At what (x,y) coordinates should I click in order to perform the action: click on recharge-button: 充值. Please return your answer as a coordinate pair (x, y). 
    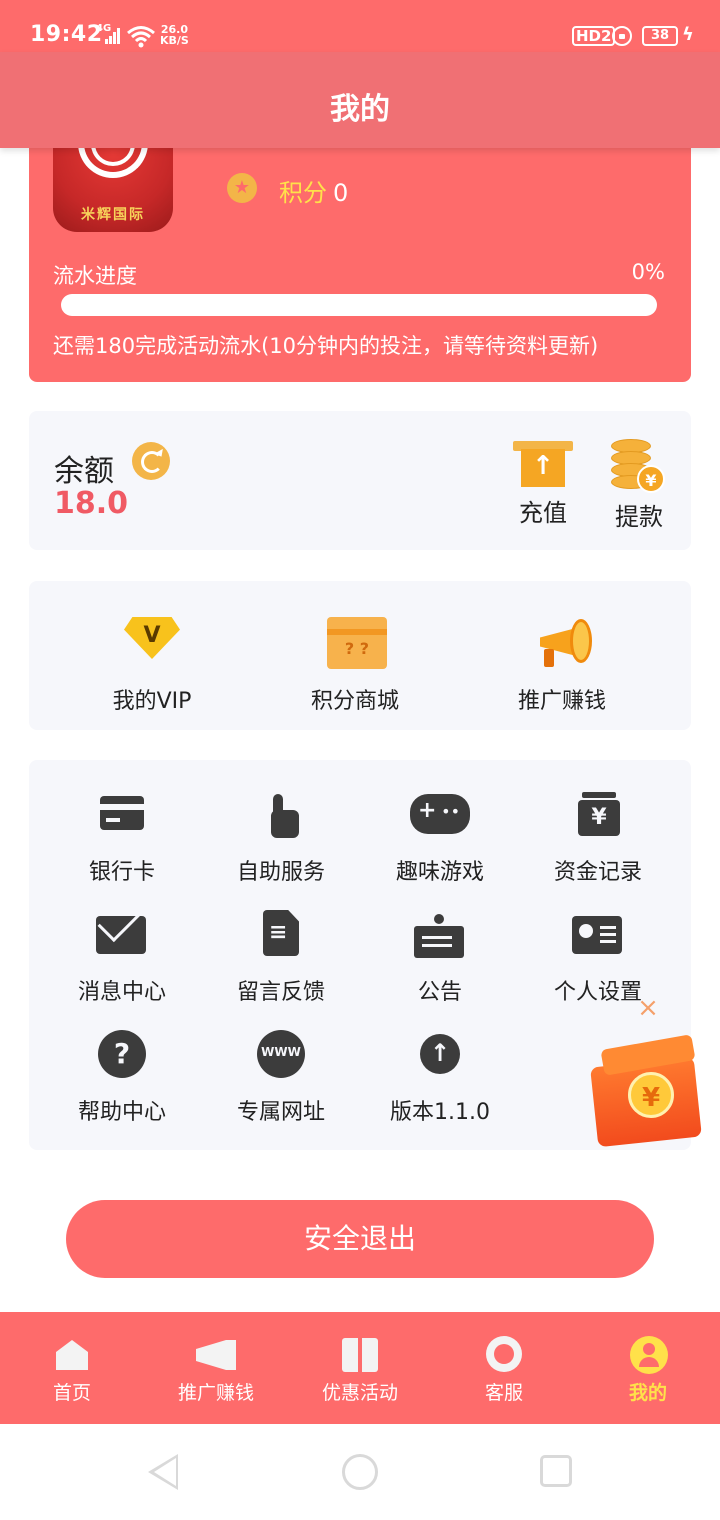
    Looking at the image, I should click on (543, 480).